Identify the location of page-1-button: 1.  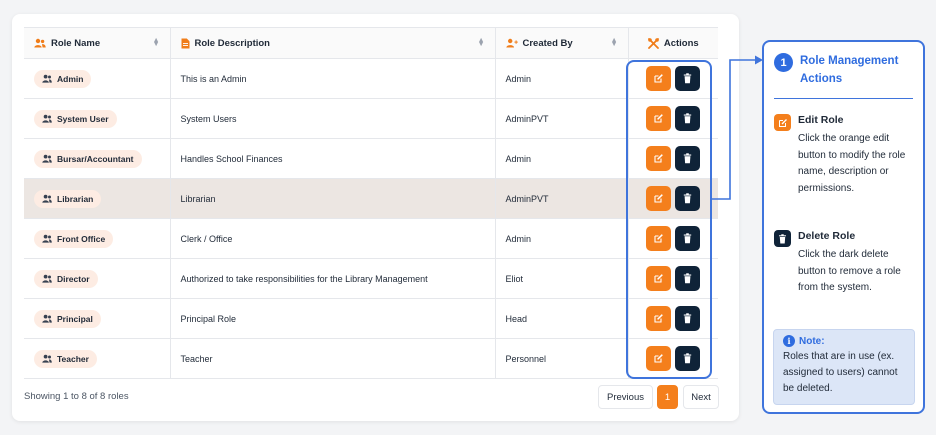
(667, 397).